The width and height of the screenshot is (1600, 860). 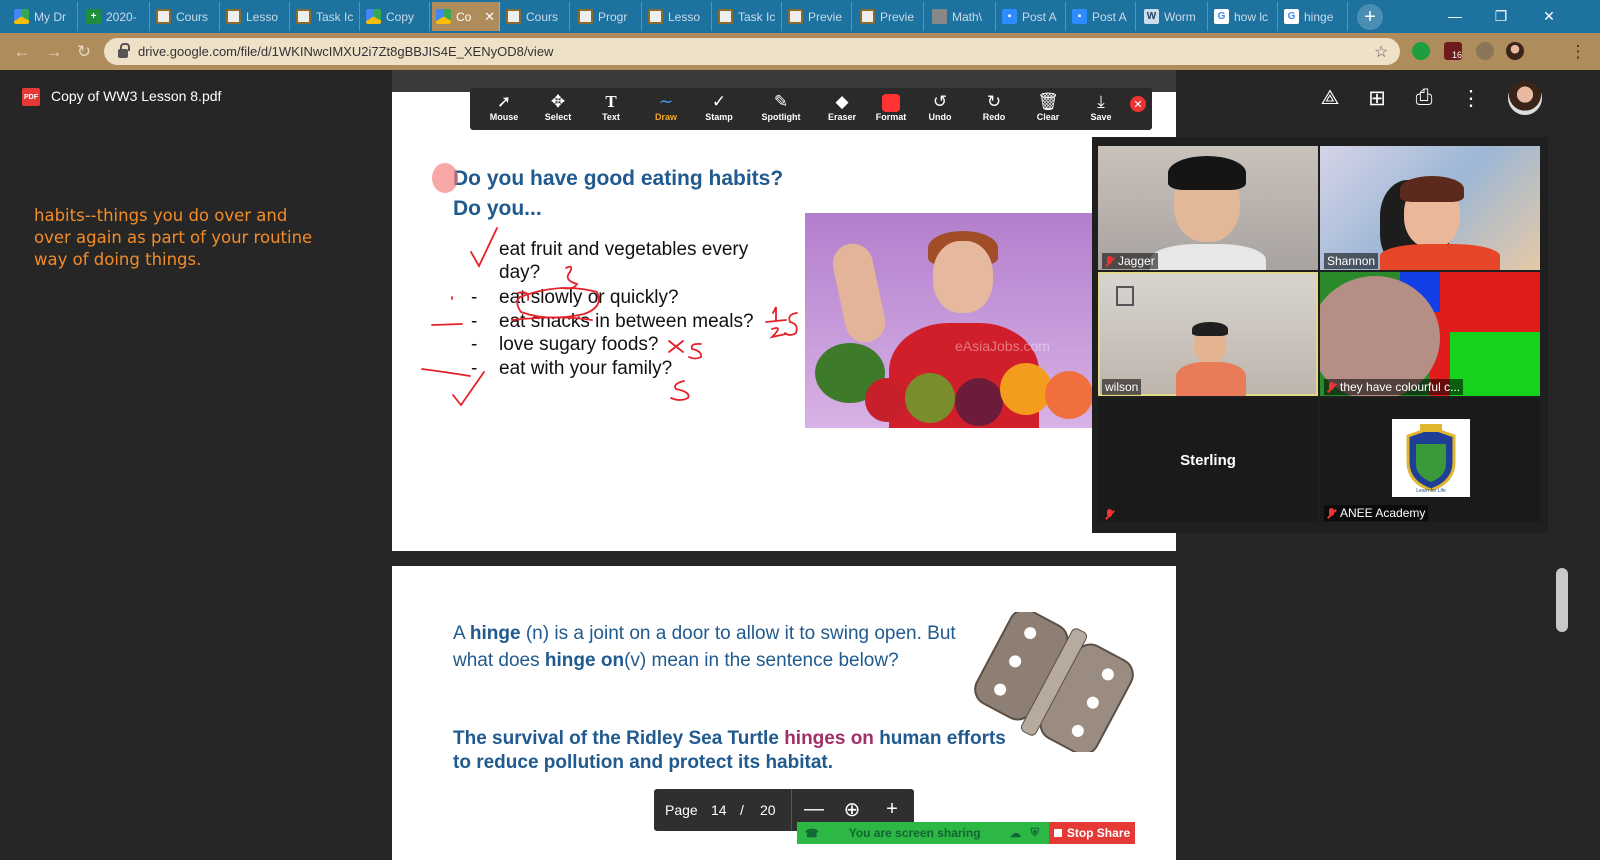 I want to click on tab-lesson: Lesso, so click(x=256, y=16).